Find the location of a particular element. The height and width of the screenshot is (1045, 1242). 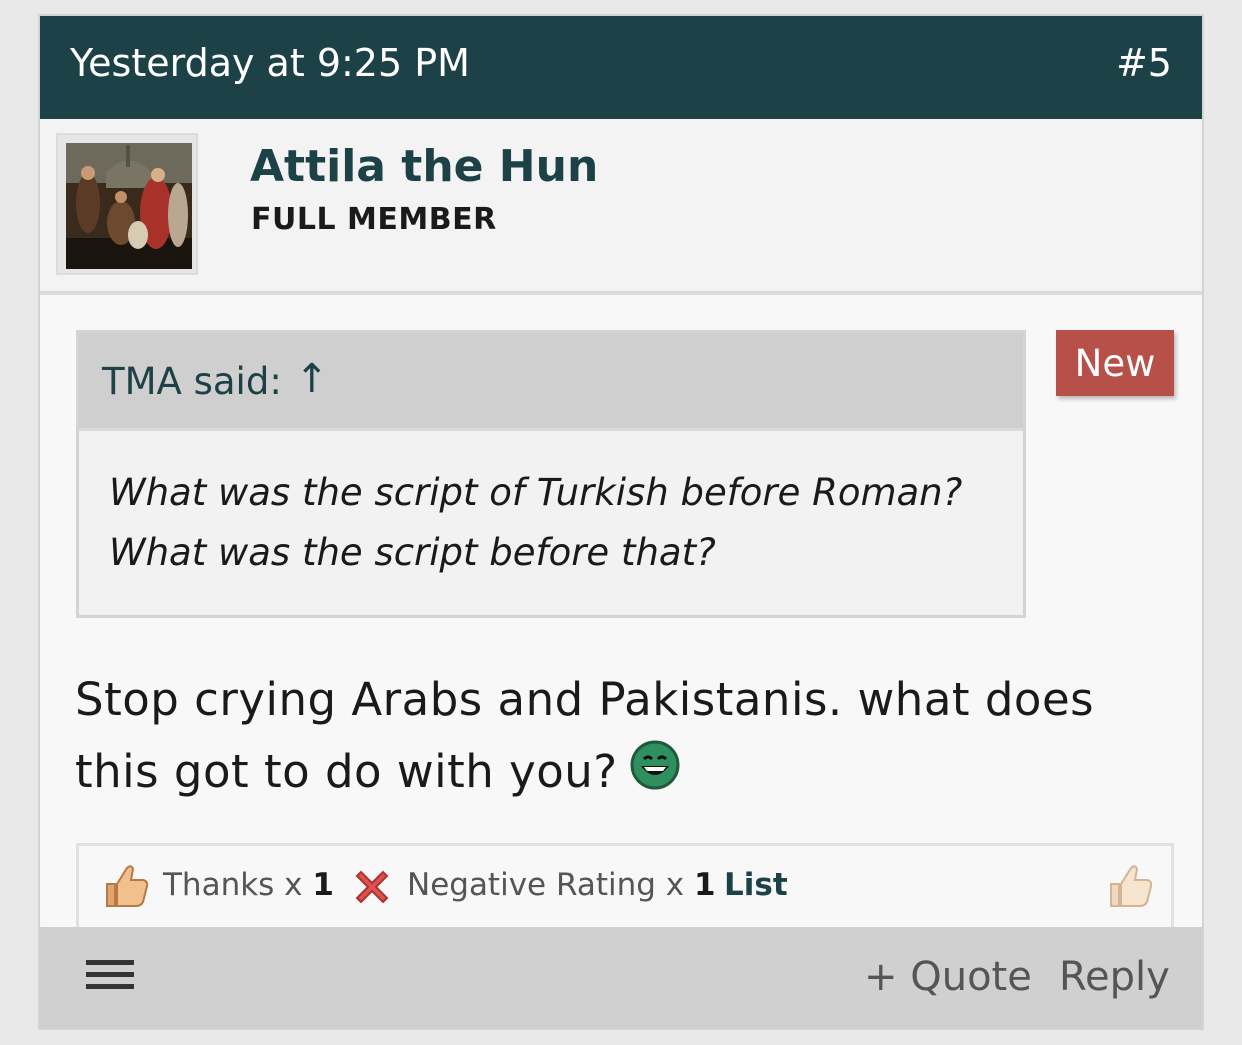

author-rank: FULL MEMBER is located at coordinates (374, 219).